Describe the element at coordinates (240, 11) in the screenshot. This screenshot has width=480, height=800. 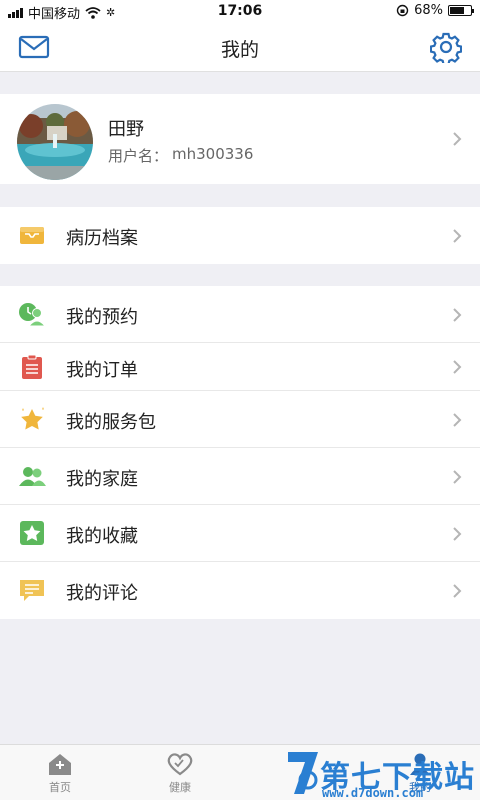
I see `status-bar: 中国移动 ✲ 17:06 68%` at that location.